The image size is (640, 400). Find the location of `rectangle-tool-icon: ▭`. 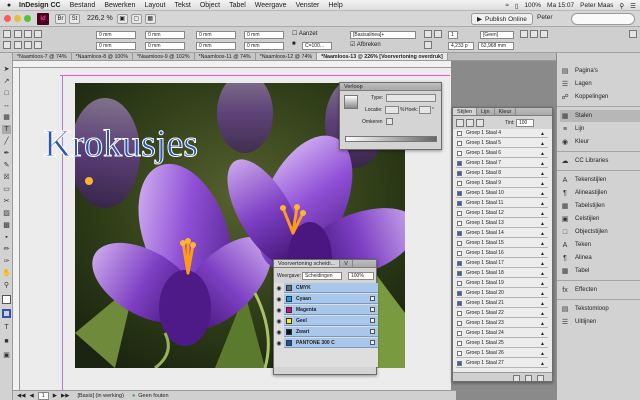

rectangle-tool-icon: ▭ is located at coordinates (6, 189).